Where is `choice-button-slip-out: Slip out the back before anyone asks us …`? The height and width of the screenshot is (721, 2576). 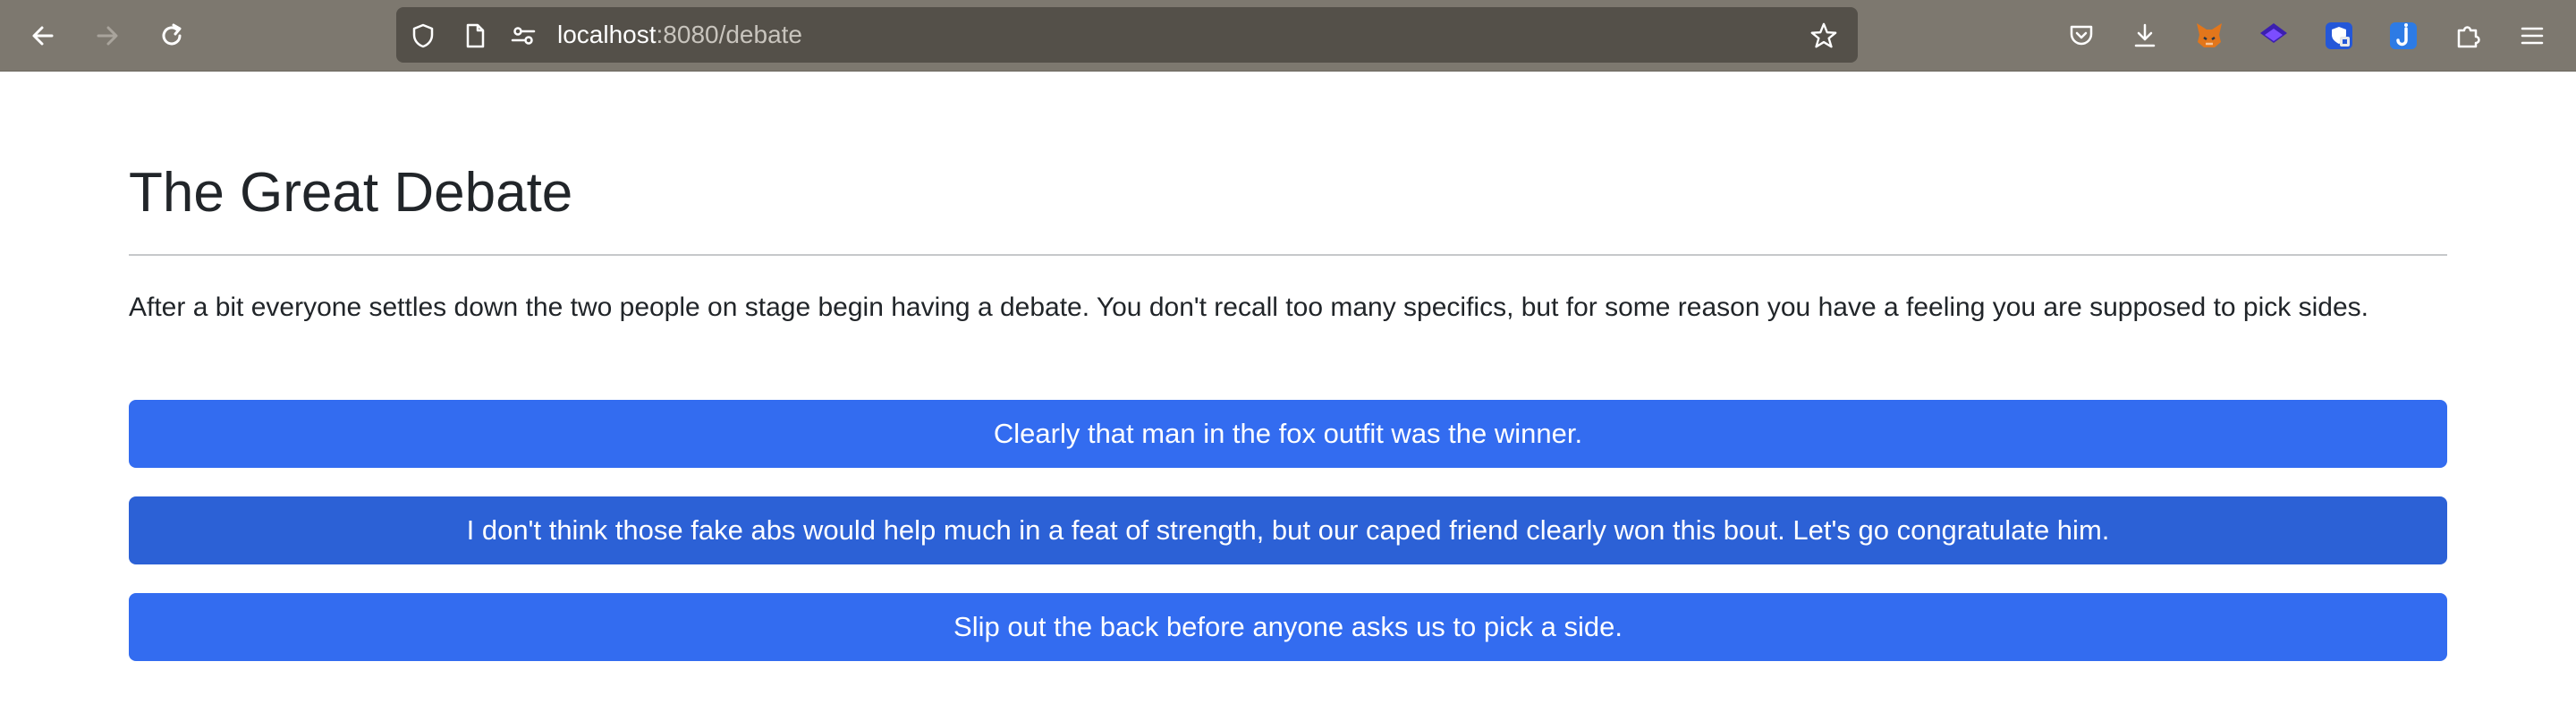
choice-button-slip-out: Slip out the back before anyone asks us … is located at coordinates (1288, 627).